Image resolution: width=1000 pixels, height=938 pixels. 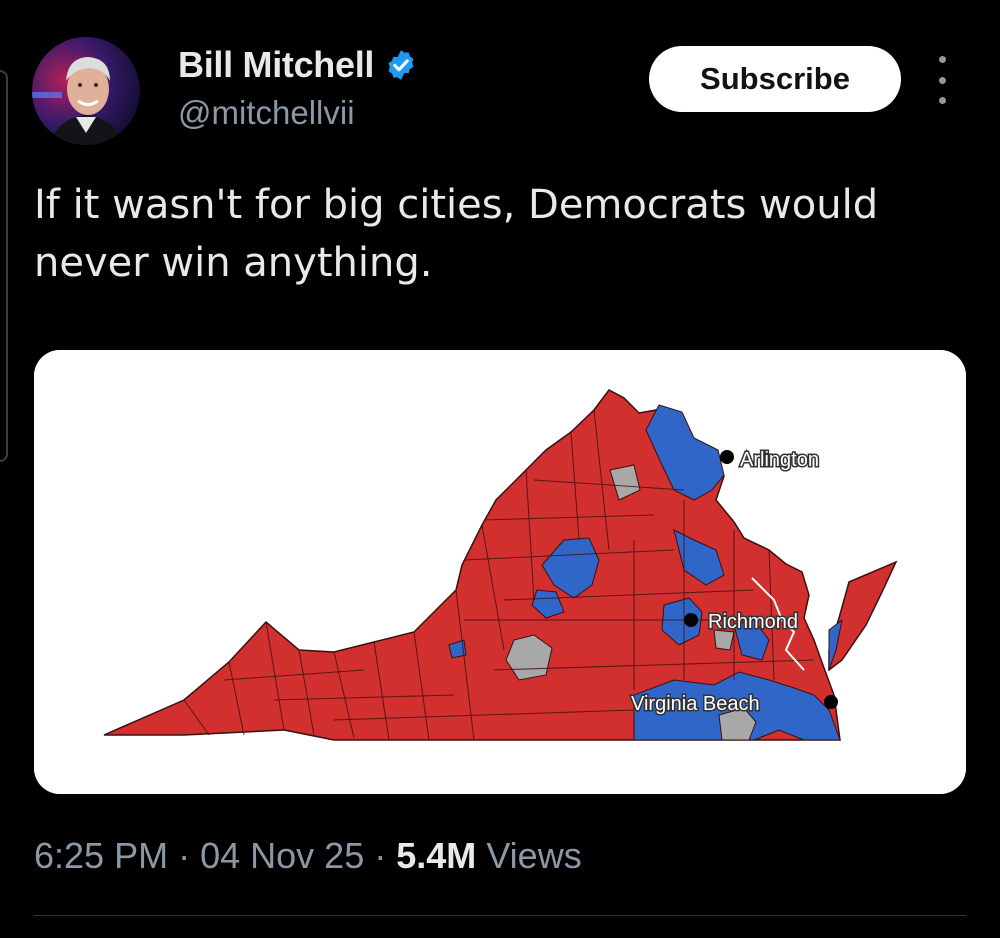 What do you see at coordinates (534, 855) in the screenshot?
I see `views-label: Views` at bounding box center [534, 855].